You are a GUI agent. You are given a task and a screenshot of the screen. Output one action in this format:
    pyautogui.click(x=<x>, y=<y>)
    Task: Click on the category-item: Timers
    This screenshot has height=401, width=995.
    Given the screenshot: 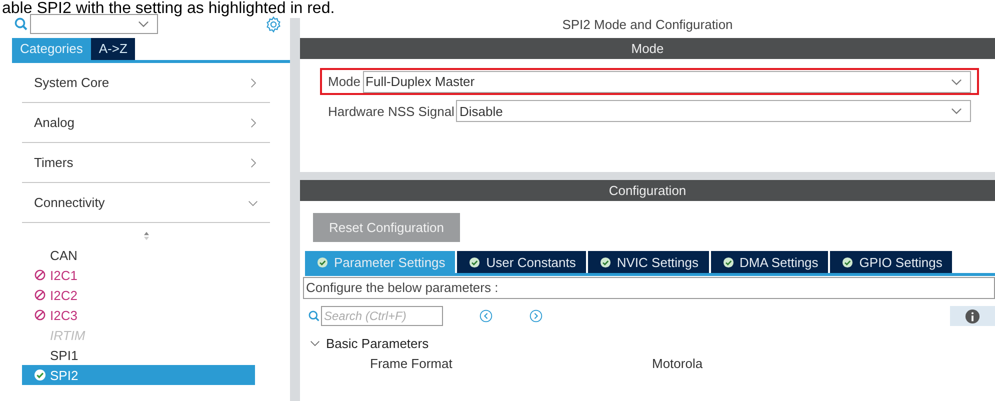 What is the action you would take?
    pyautogui.click(x=146, y=163)
    